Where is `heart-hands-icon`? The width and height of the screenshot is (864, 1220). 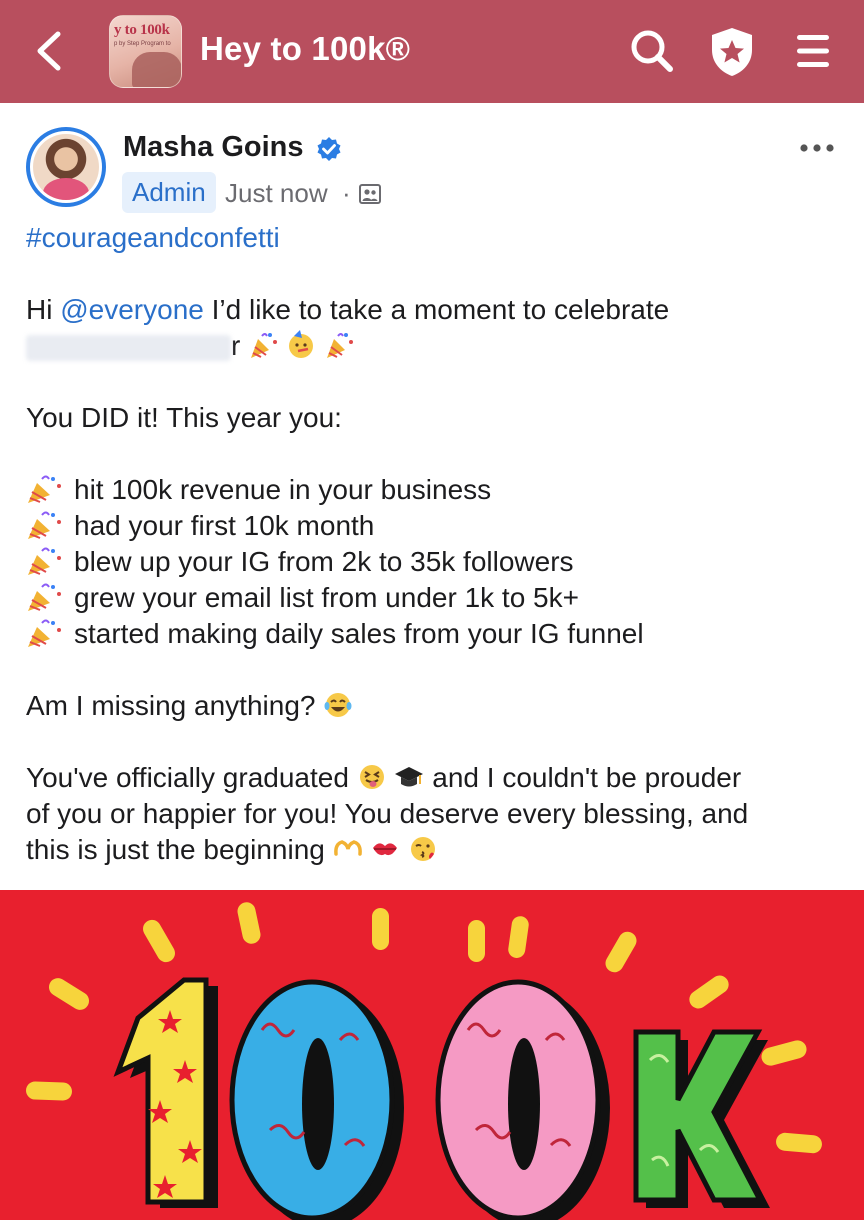 heart-hands-icon is located at coordinates (347, 848).